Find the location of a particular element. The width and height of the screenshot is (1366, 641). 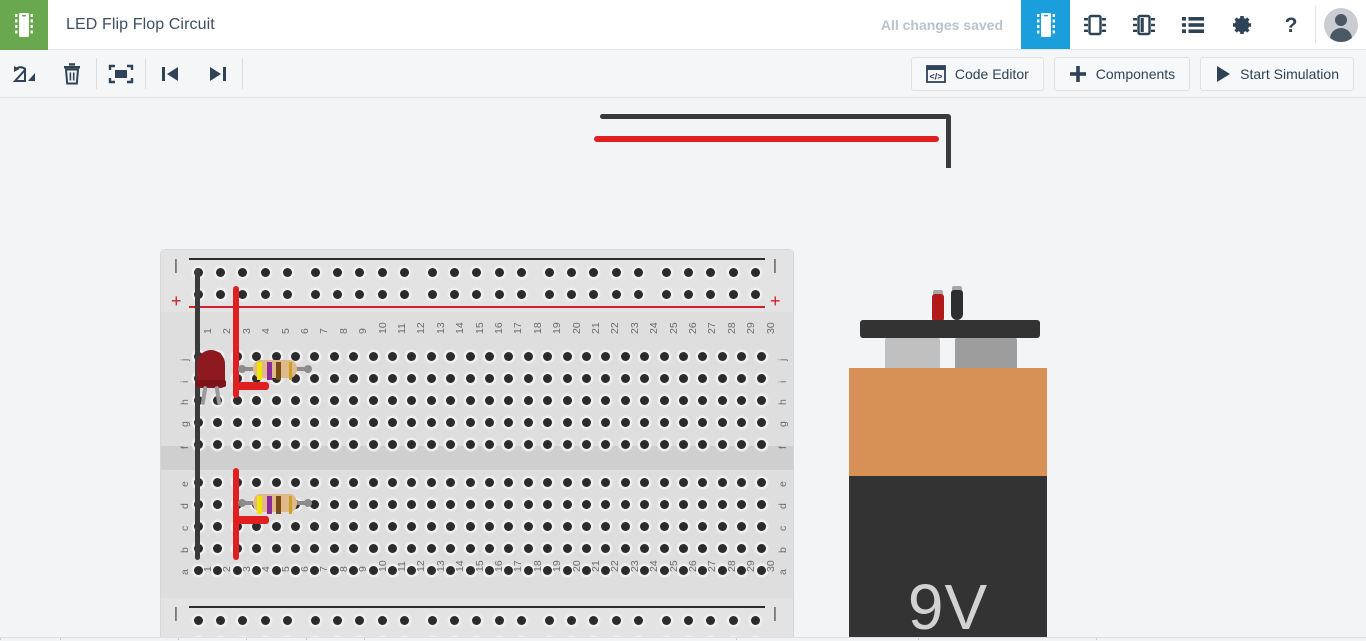

hole-d11 is located at coordinates (392, 504).